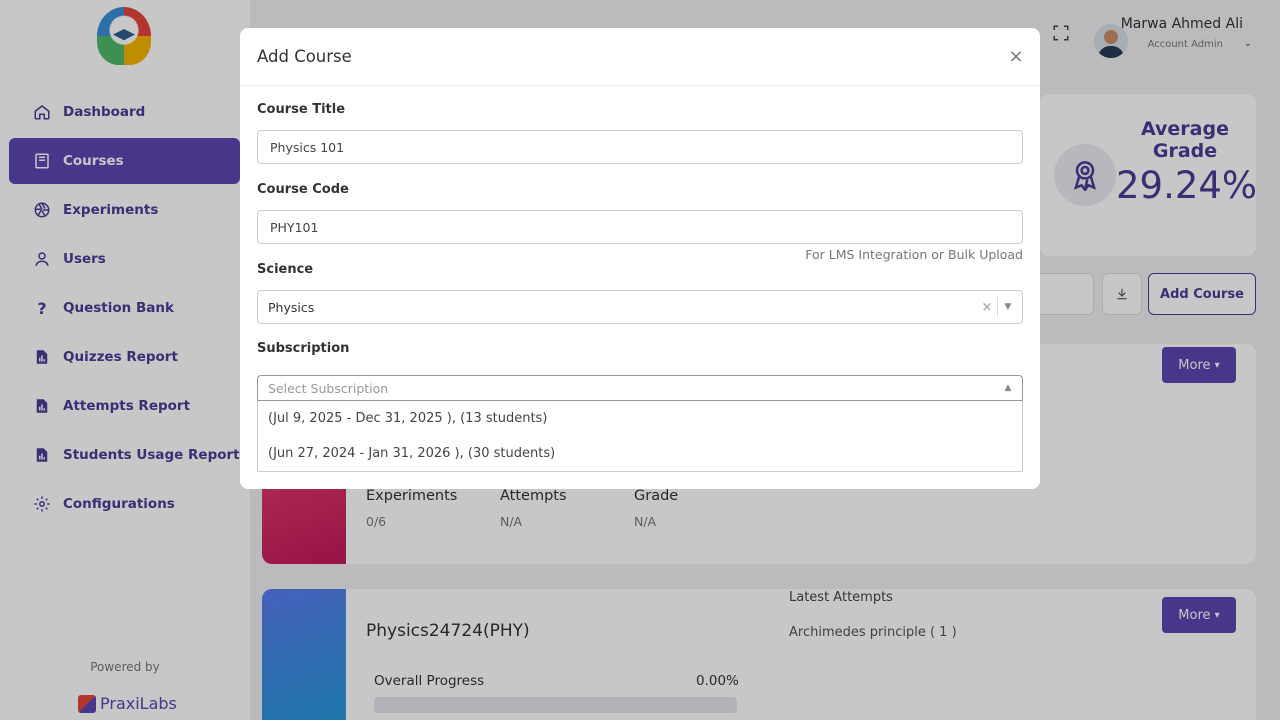 The image size is (1280, 720). What do you see at coordinates (304, 56) in the screenshot?
I see `modal-title: Add Course` at bounding box center [304, 56].